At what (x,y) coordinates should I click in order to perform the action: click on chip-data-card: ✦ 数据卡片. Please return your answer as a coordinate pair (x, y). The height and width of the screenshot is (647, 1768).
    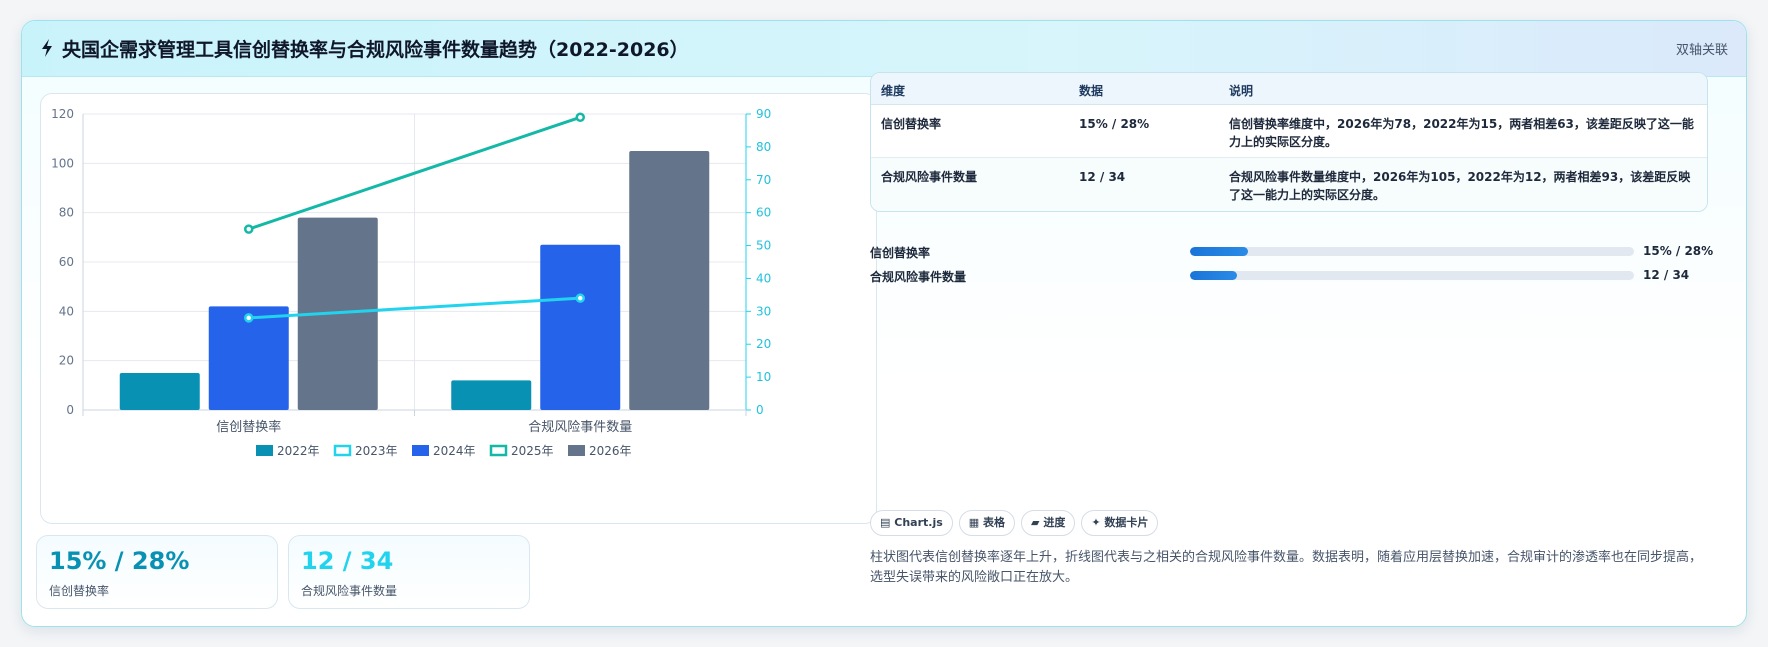
    Looking at the image, I should click on (1120, 523).